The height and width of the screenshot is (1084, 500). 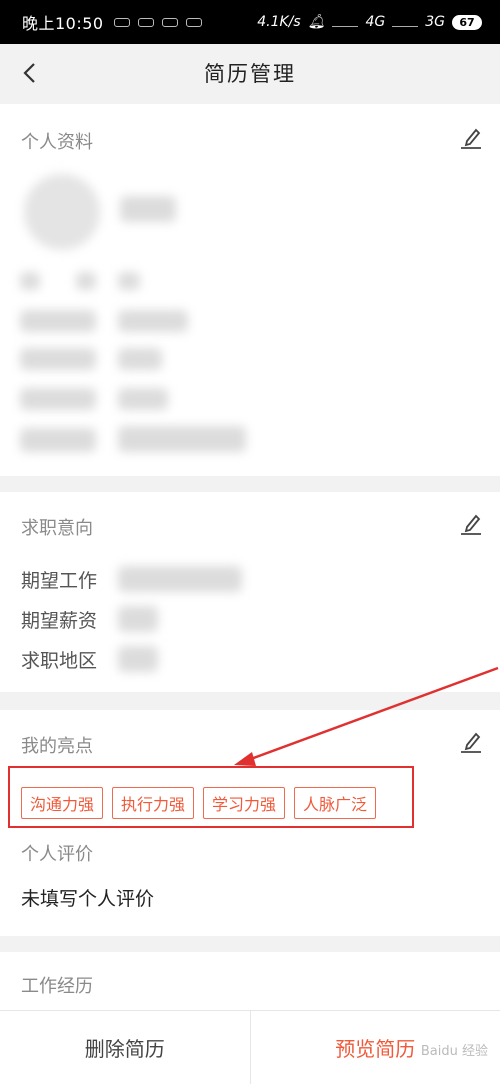 I want to click on status-right: 4.1K/s 🔔︎ 4G 3G 67, so click(x=369, y=22).